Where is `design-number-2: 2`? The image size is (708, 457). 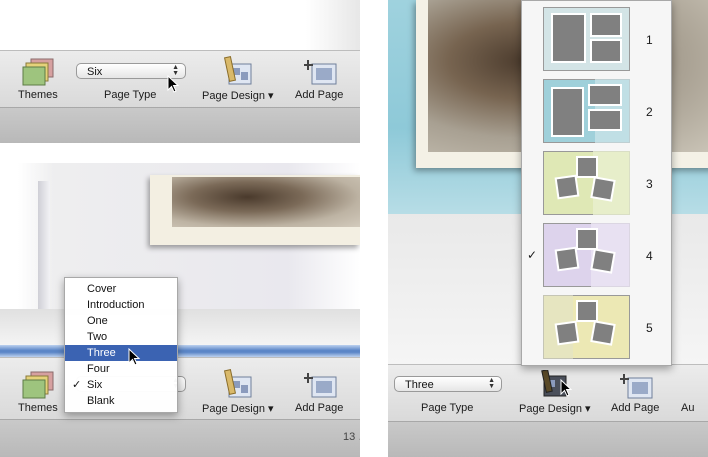 design-number-2: 2 is located at coordinates (649, 112).